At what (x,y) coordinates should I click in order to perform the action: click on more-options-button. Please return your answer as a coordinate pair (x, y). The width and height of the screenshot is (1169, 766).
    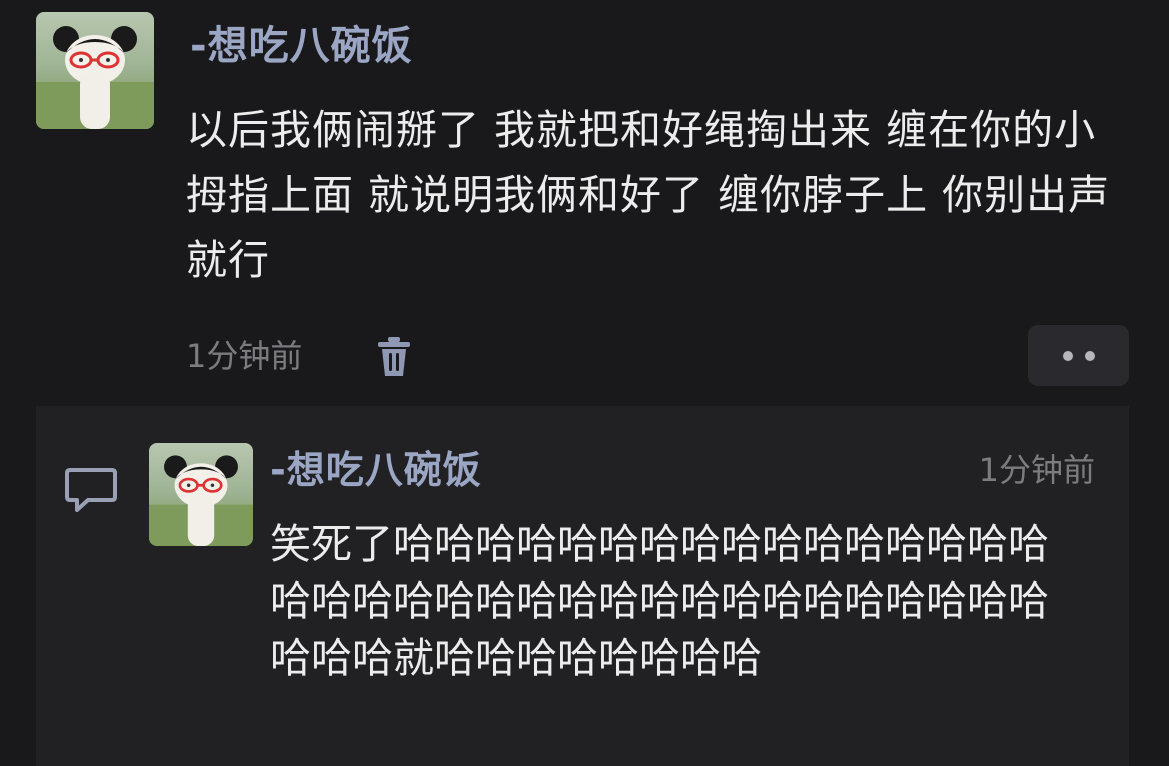
    Looking at the image, I should click on (1078, 355).